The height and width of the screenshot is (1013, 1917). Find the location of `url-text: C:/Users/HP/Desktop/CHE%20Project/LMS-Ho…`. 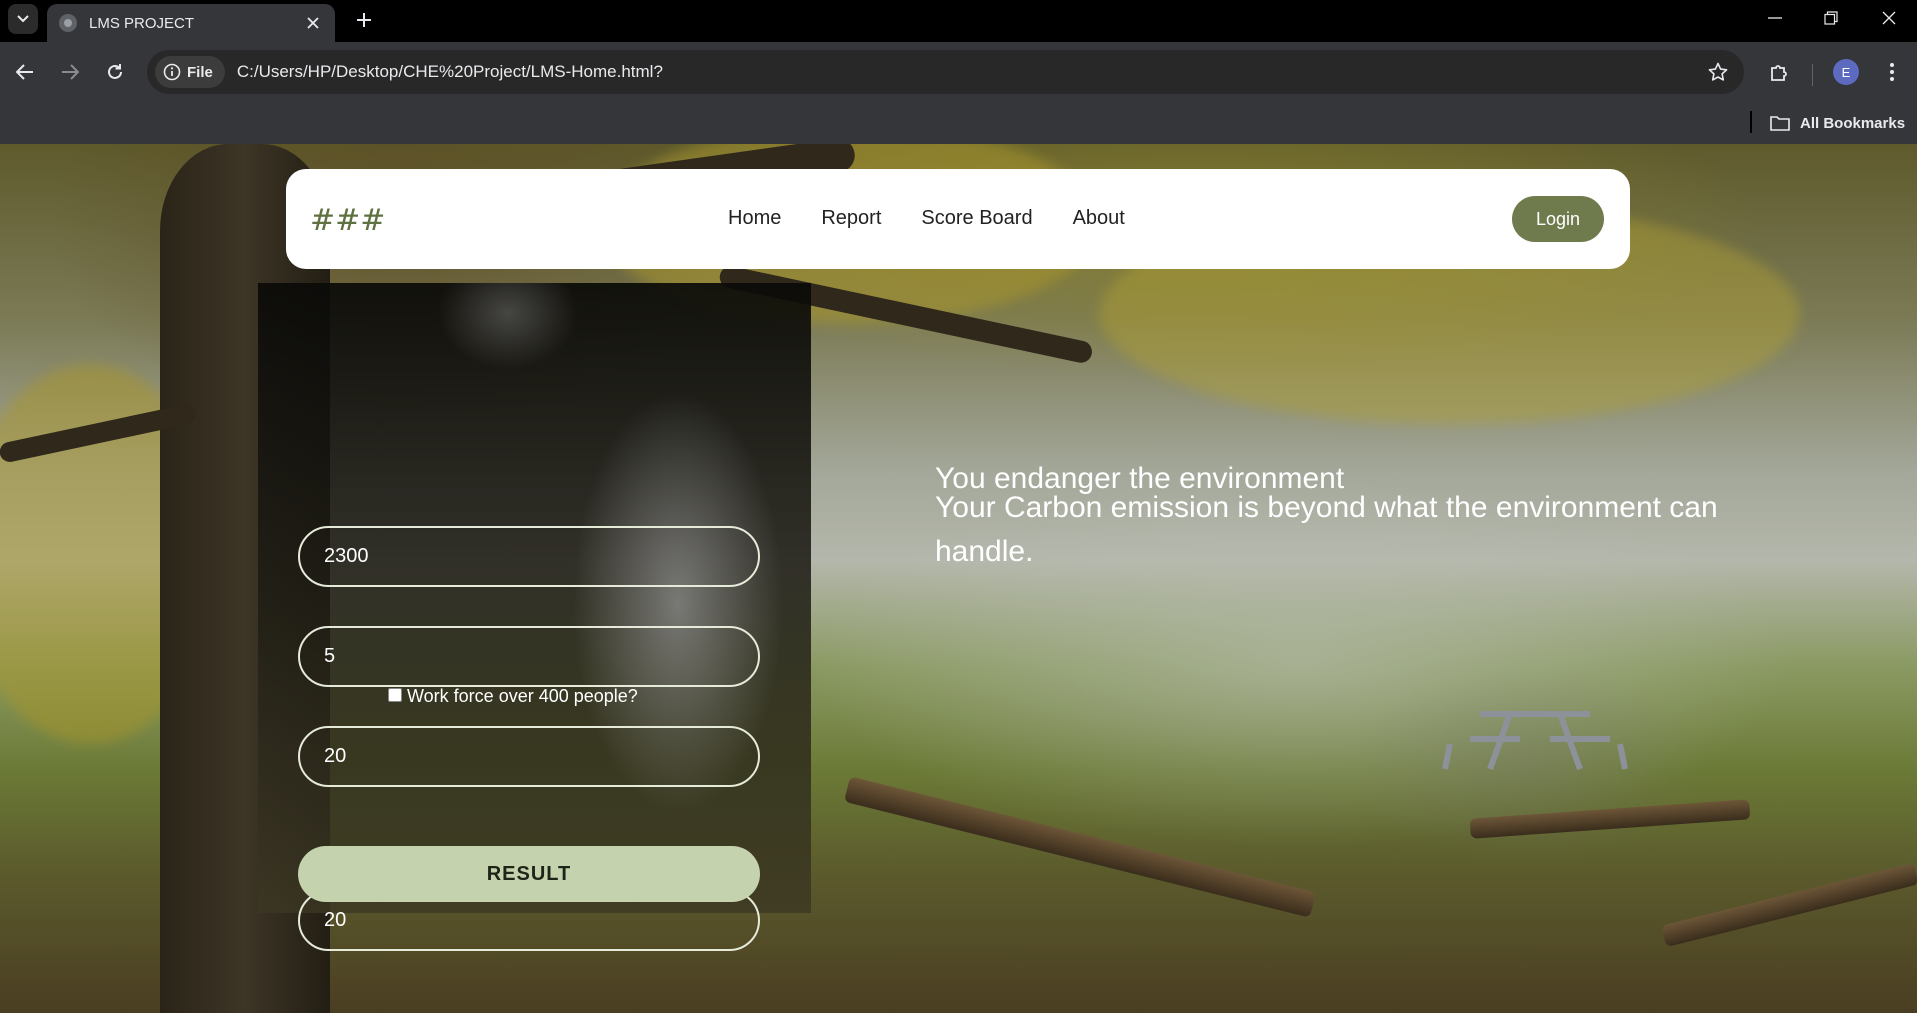

url-text: C:/Users/HP/Desktop/CHE%20Project/LMS-Ho… is located at coordinates (967, 72).